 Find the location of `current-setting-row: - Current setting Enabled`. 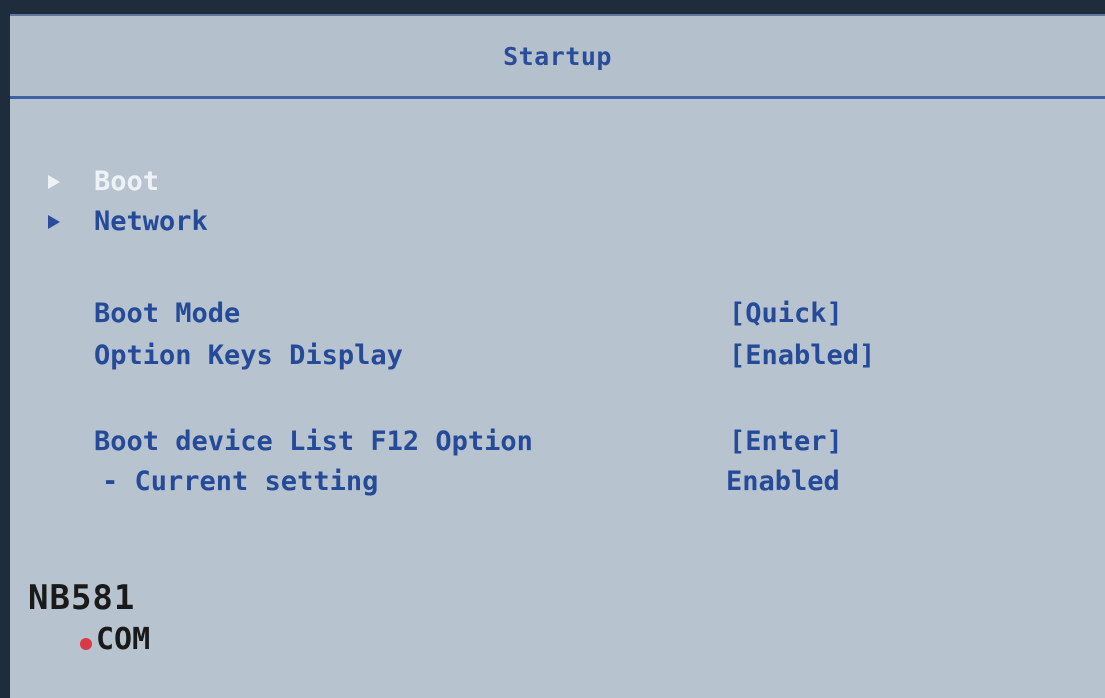

current-setting-row: - Current setting Enabled is located at coordinates (557, 483).